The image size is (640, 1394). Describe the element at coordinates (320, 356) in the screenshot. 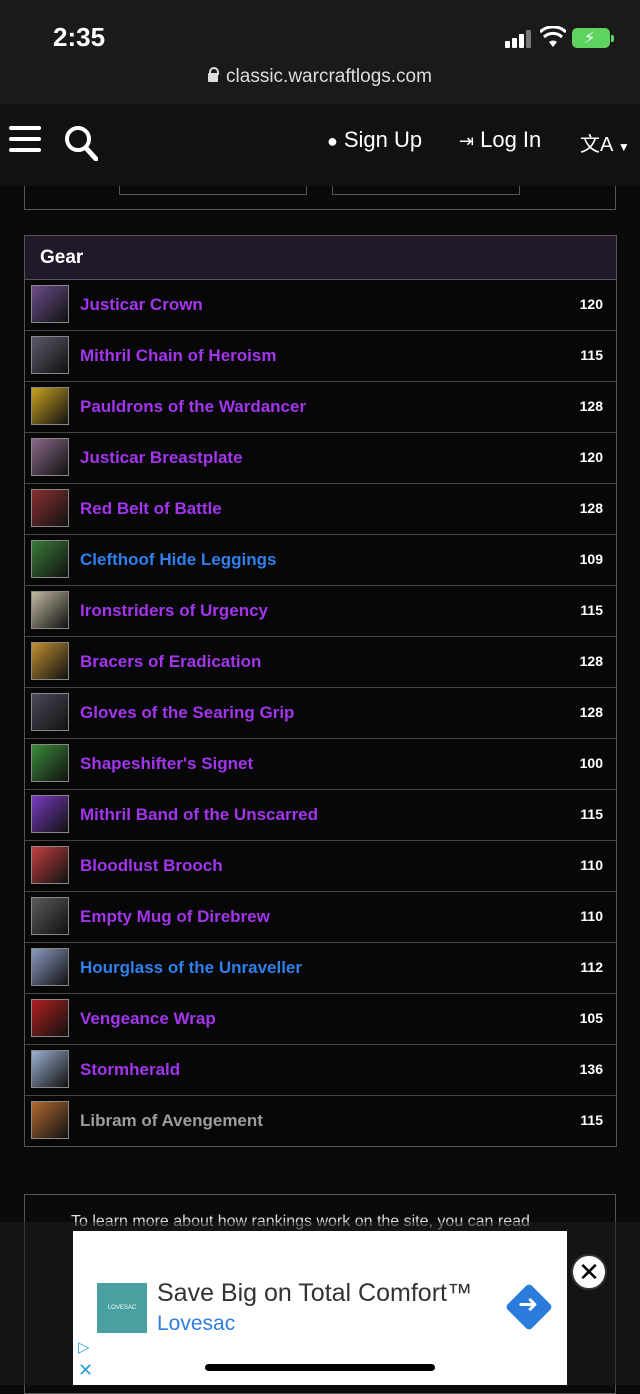

I see `gear-row: Mithril Chain of Heroism 115` at that location.